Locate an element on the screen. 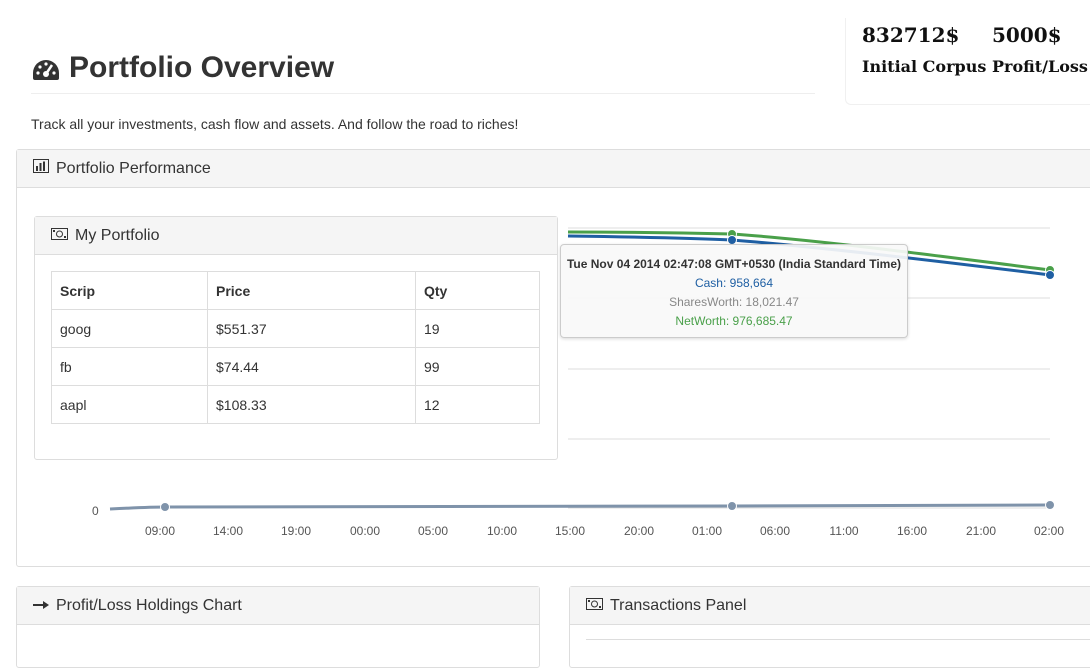 Image resolution: width=1090 pixels, height=668 pixels. x-tick-label: 11:00 is located at coordinates (844, 531).